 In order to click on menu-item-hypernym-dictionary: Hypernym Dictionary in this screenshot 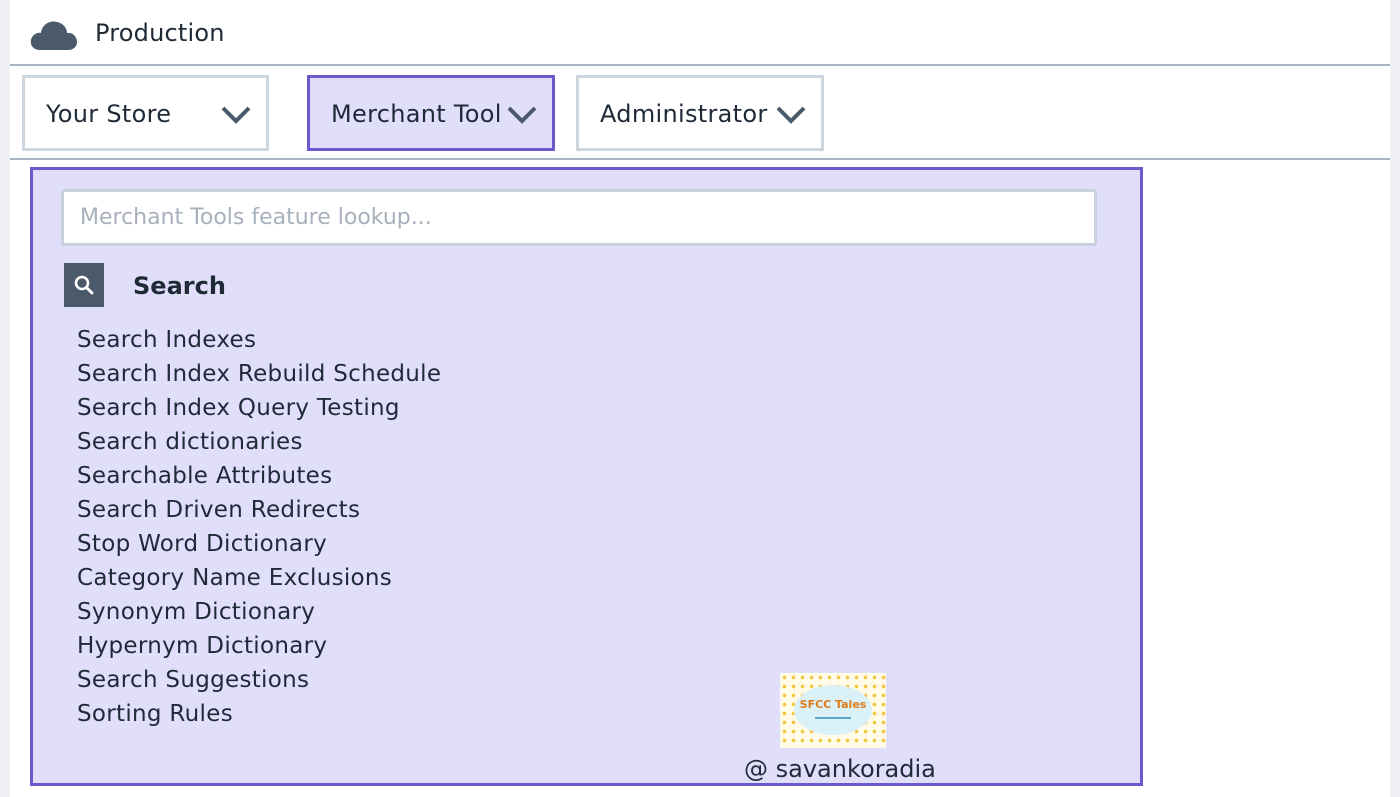, I will do `click(259, 646)`.